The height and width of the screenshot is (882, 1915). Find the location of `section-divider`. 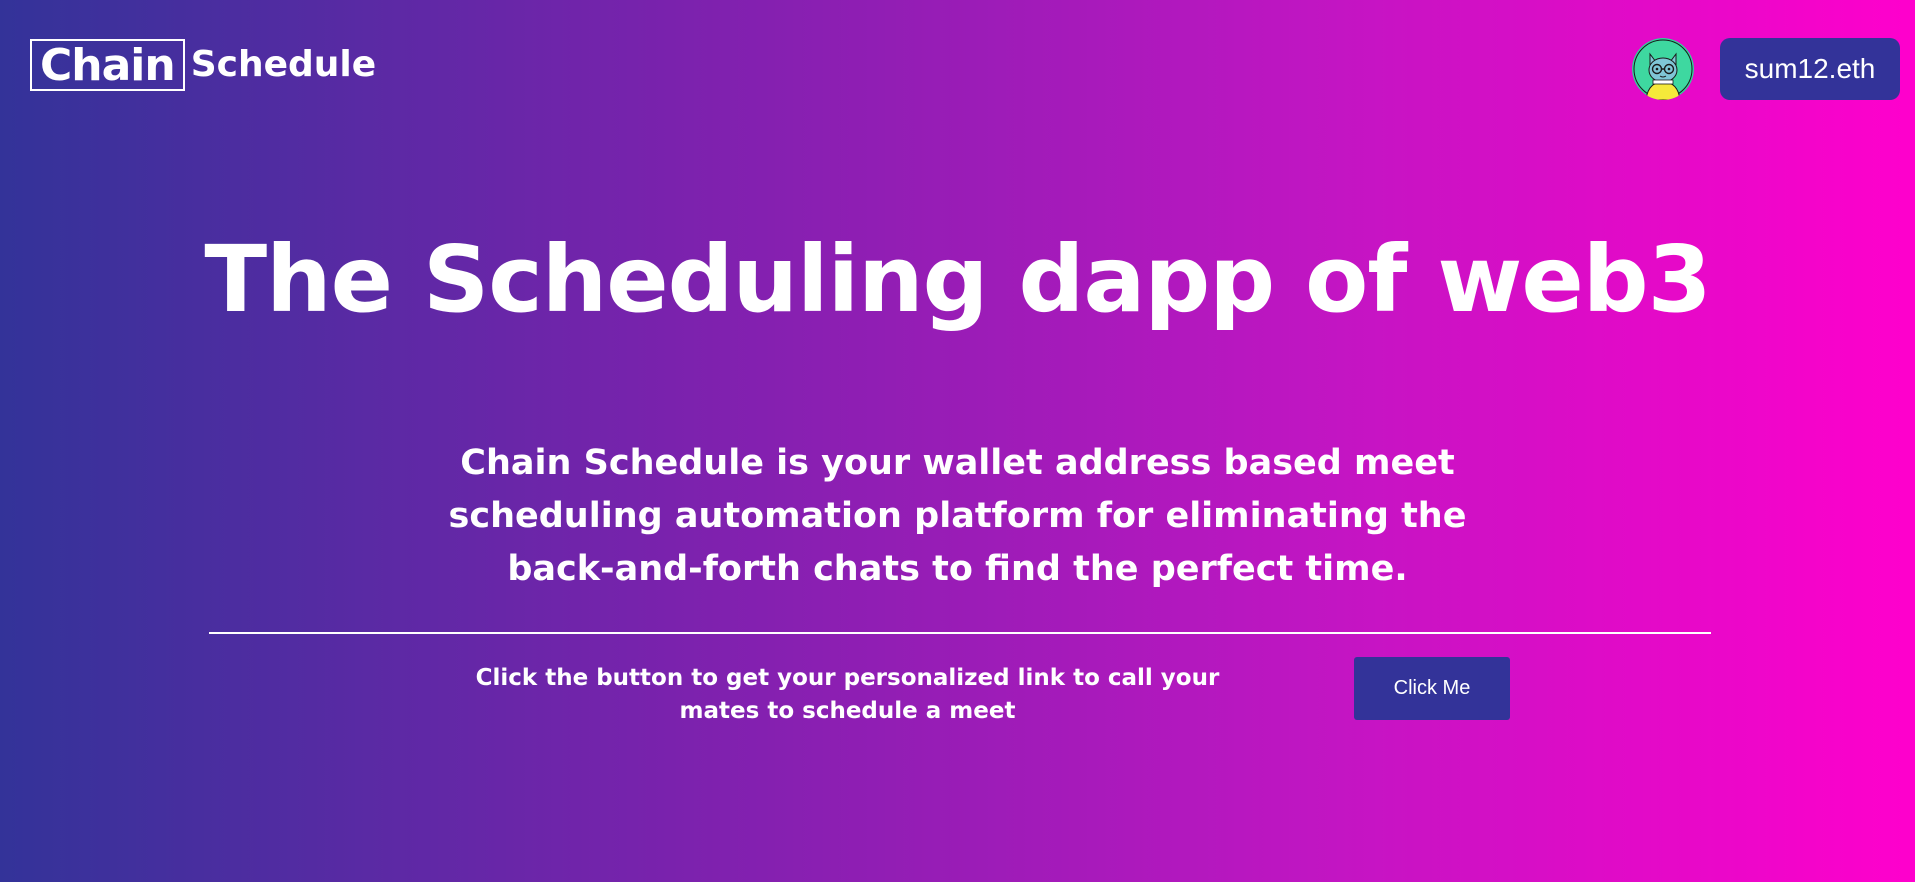

section-divider is located at coordinates (960, 633).